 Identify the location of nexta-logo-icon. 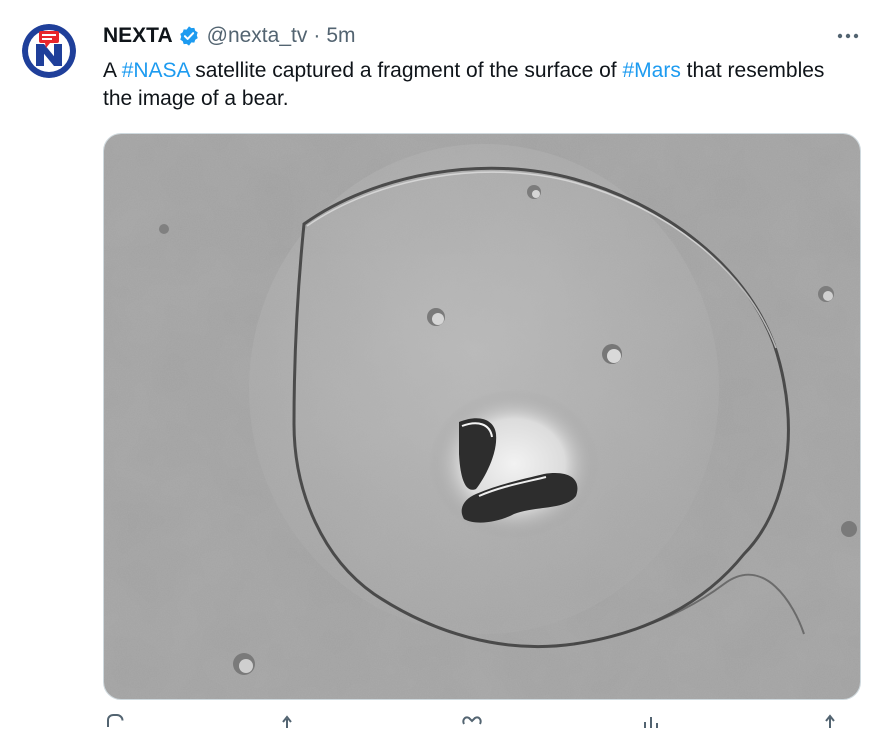
(49, 51).